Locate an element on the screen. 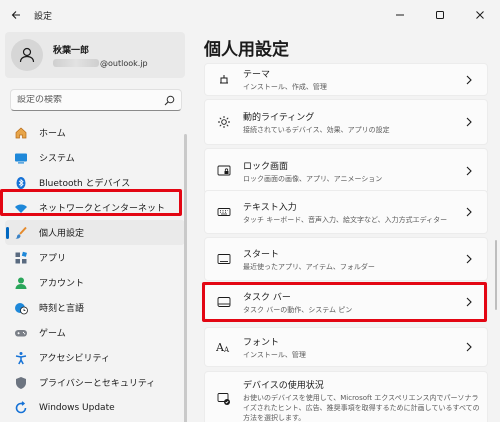 This screenshot has width=500, height=422. maximize-button is located at coordinates (440, 15).